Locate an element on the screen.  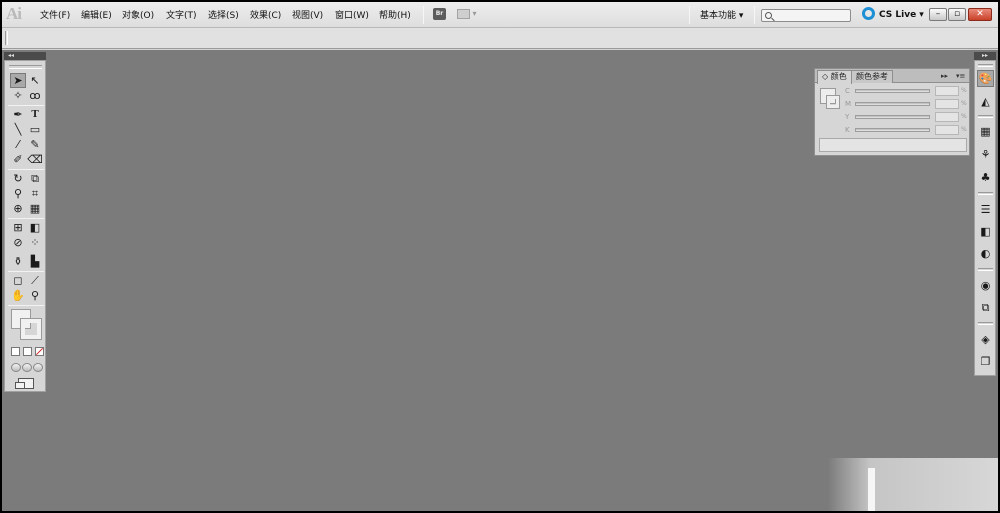
menu-divider is located at coordinates (689, 15).